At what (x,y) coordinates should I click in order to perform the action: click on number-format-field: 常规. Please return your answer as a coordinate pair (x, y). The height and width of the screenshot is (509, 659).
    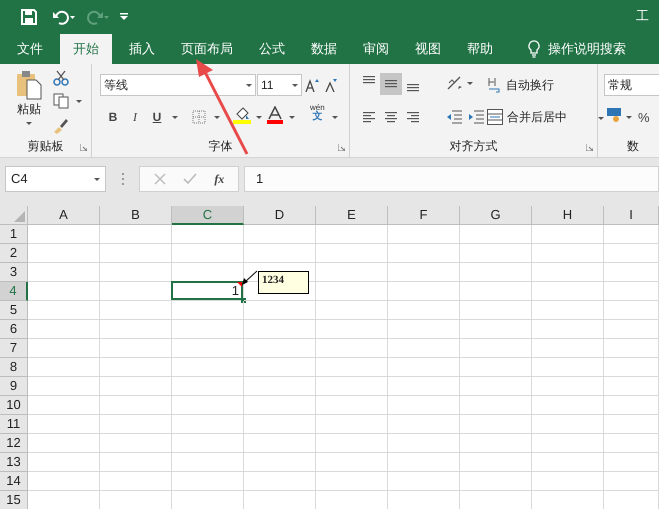
    Looking at the image, I should click on (631, 85).